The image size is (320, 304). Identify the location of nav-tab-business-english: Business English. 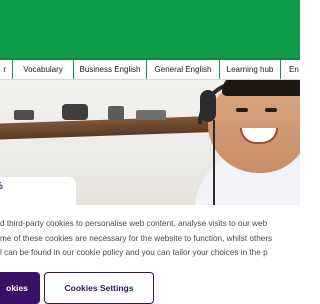
(109, 69).